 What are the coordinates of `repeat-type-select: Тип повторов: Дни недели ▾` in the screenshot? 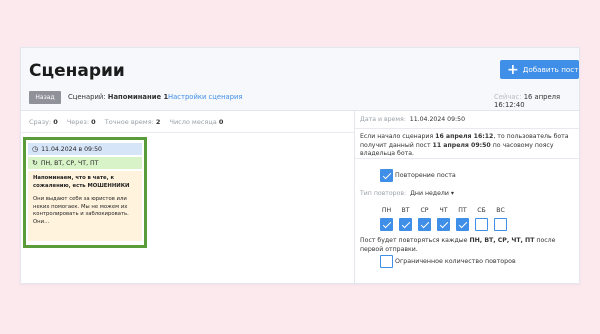 It's located at (407, 193).